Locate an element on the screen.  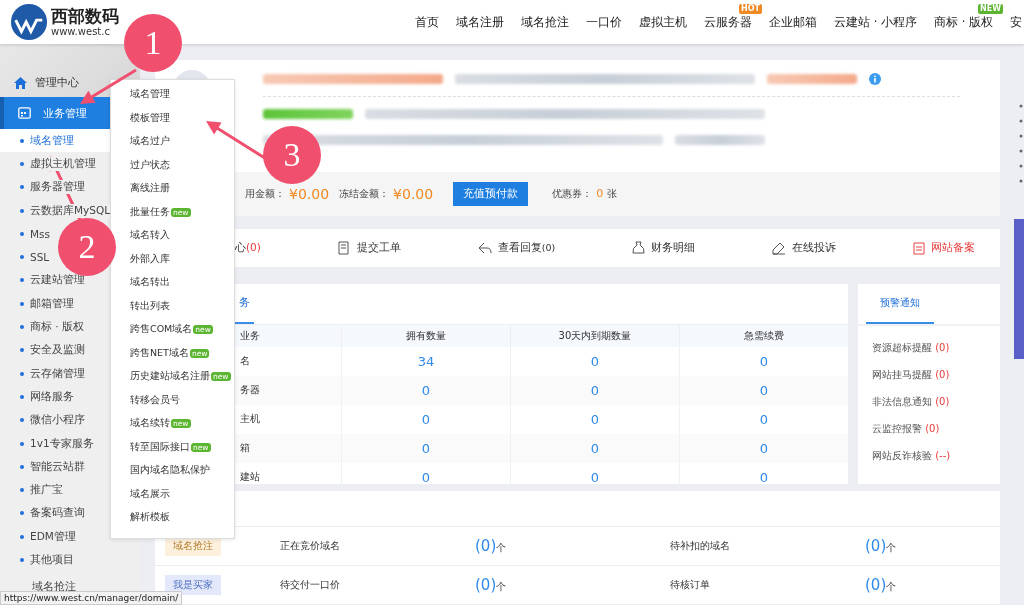
column-header: 业务 is located at coordinates (250, 336).